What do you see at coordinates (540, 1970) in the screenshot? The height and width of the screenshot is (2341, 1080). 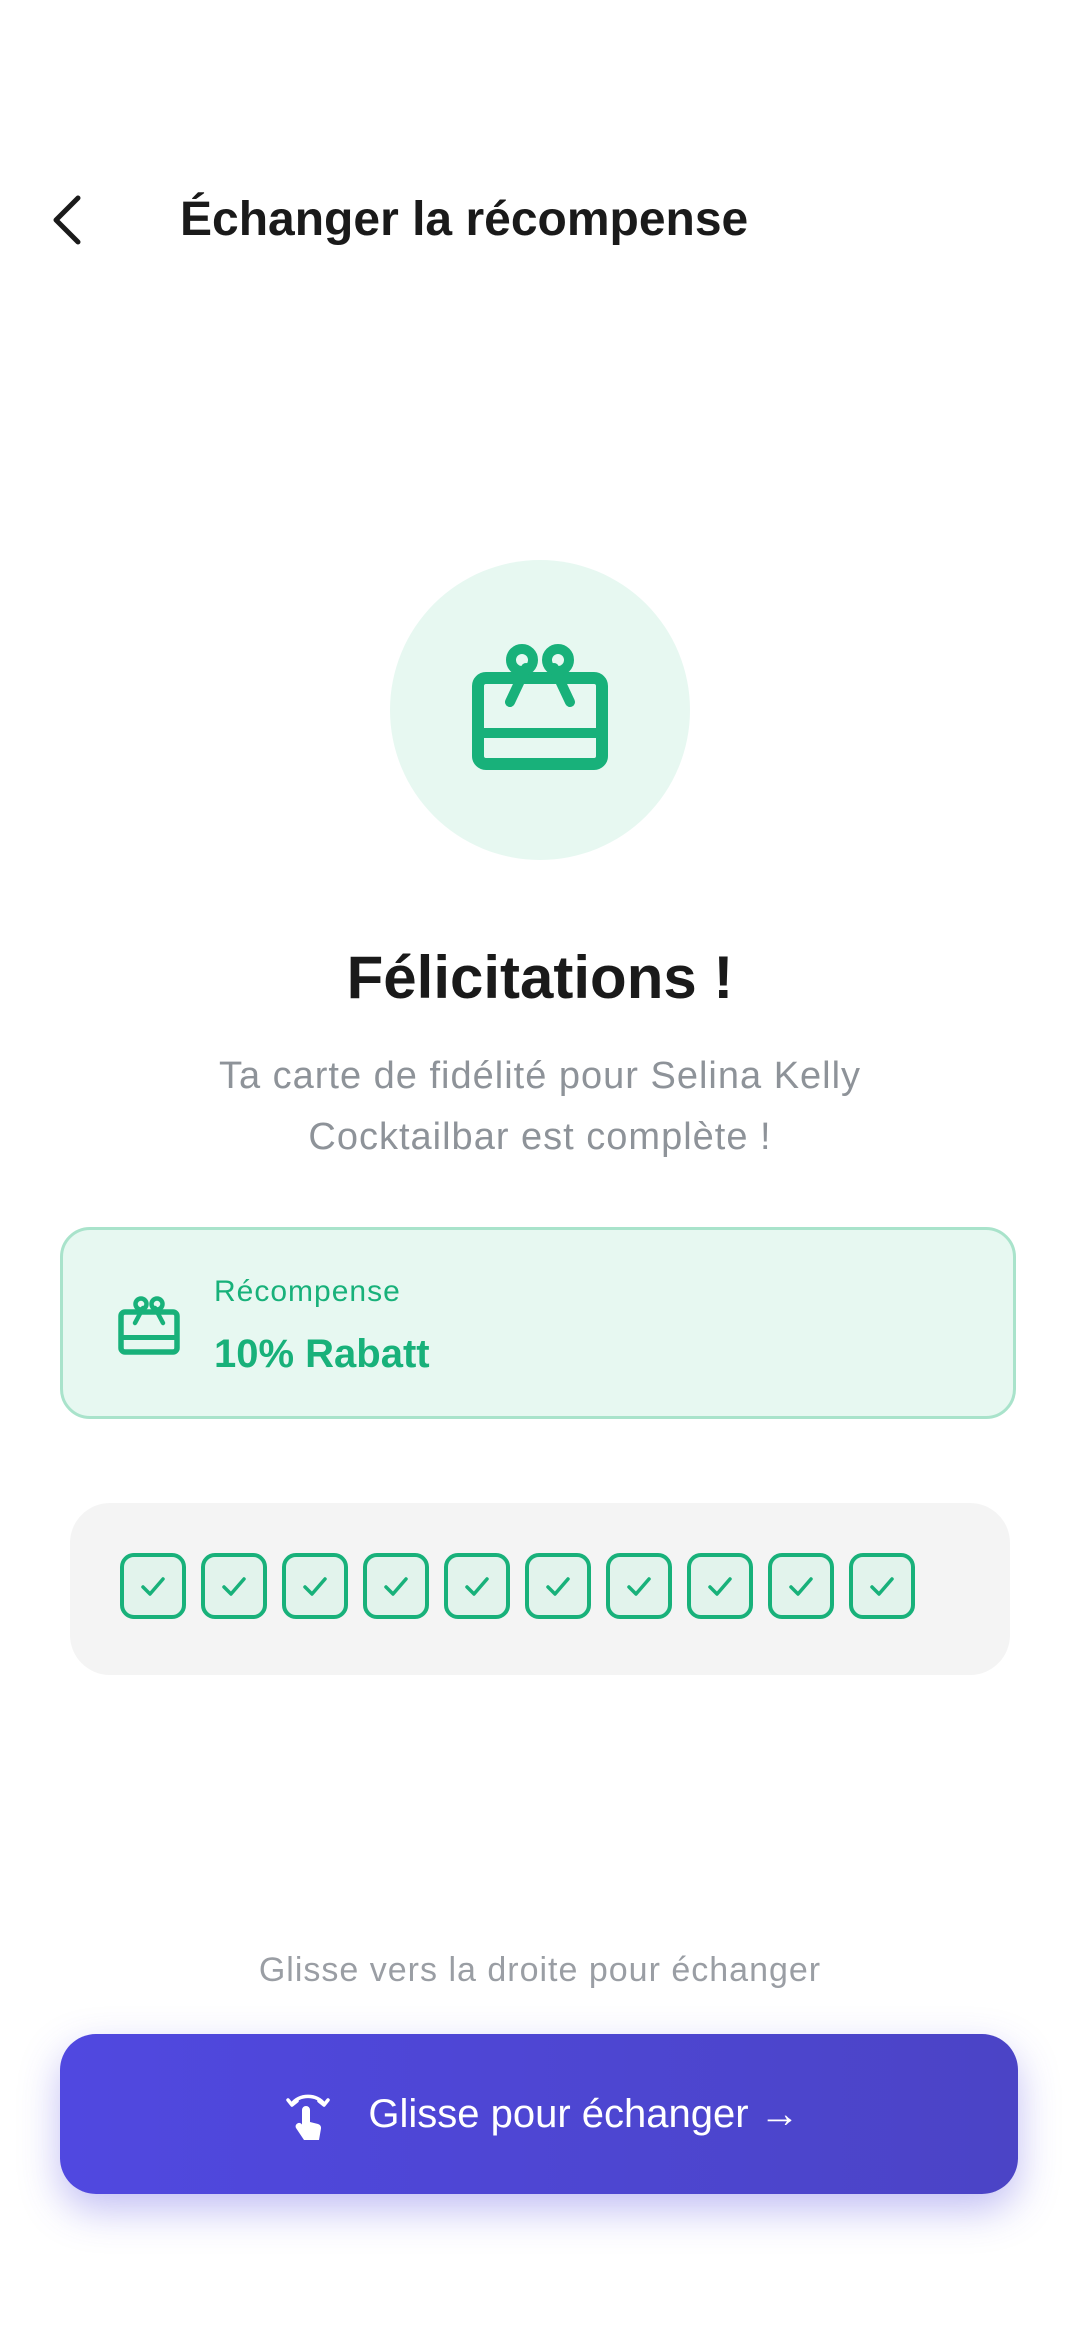 I see `swipe-hint: Glisse vers la droite pour échanger` at bounding box center [540, 1970].